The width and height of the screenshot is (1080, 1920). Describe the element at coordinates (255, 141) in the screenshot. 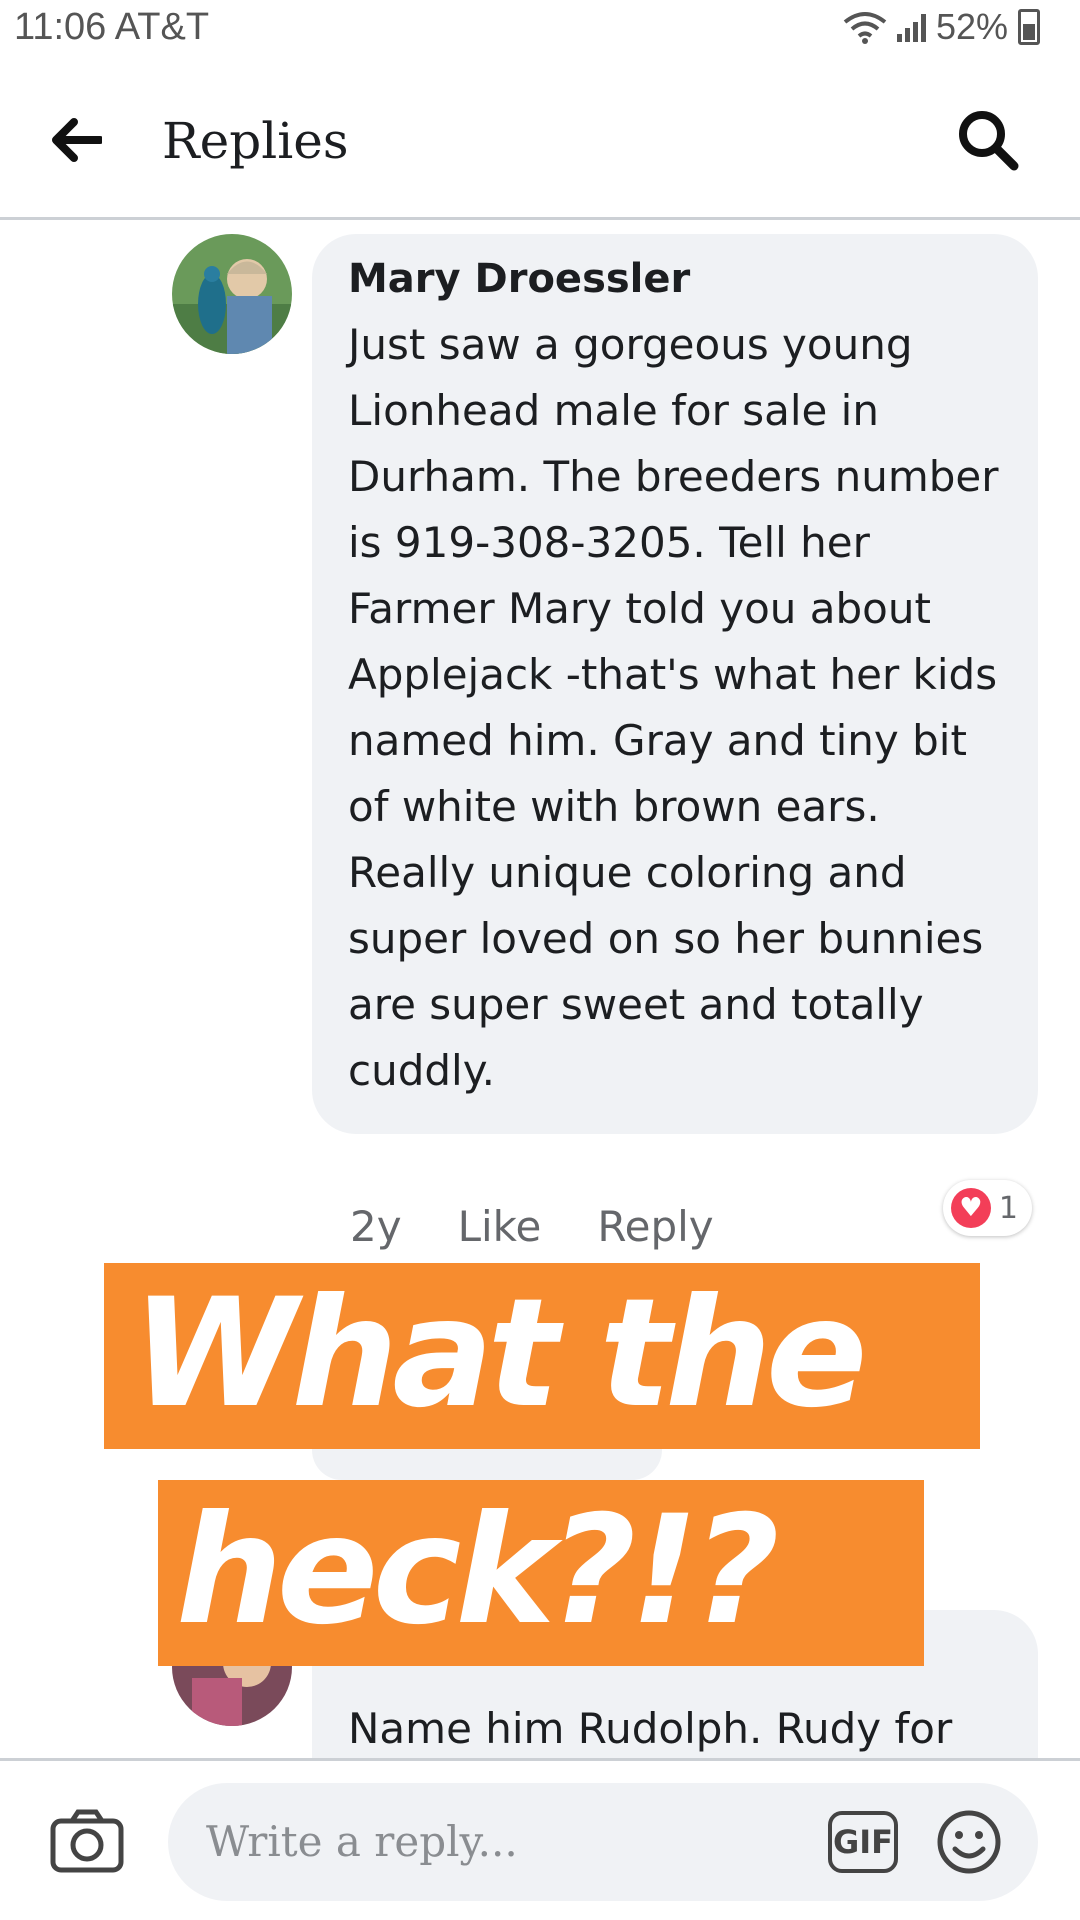

I see `page-title: Replies` at that location.